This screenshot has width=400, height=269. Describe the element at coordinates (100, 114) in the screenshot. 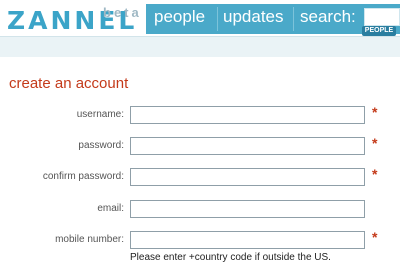

I see `username-label: username:` at that location.